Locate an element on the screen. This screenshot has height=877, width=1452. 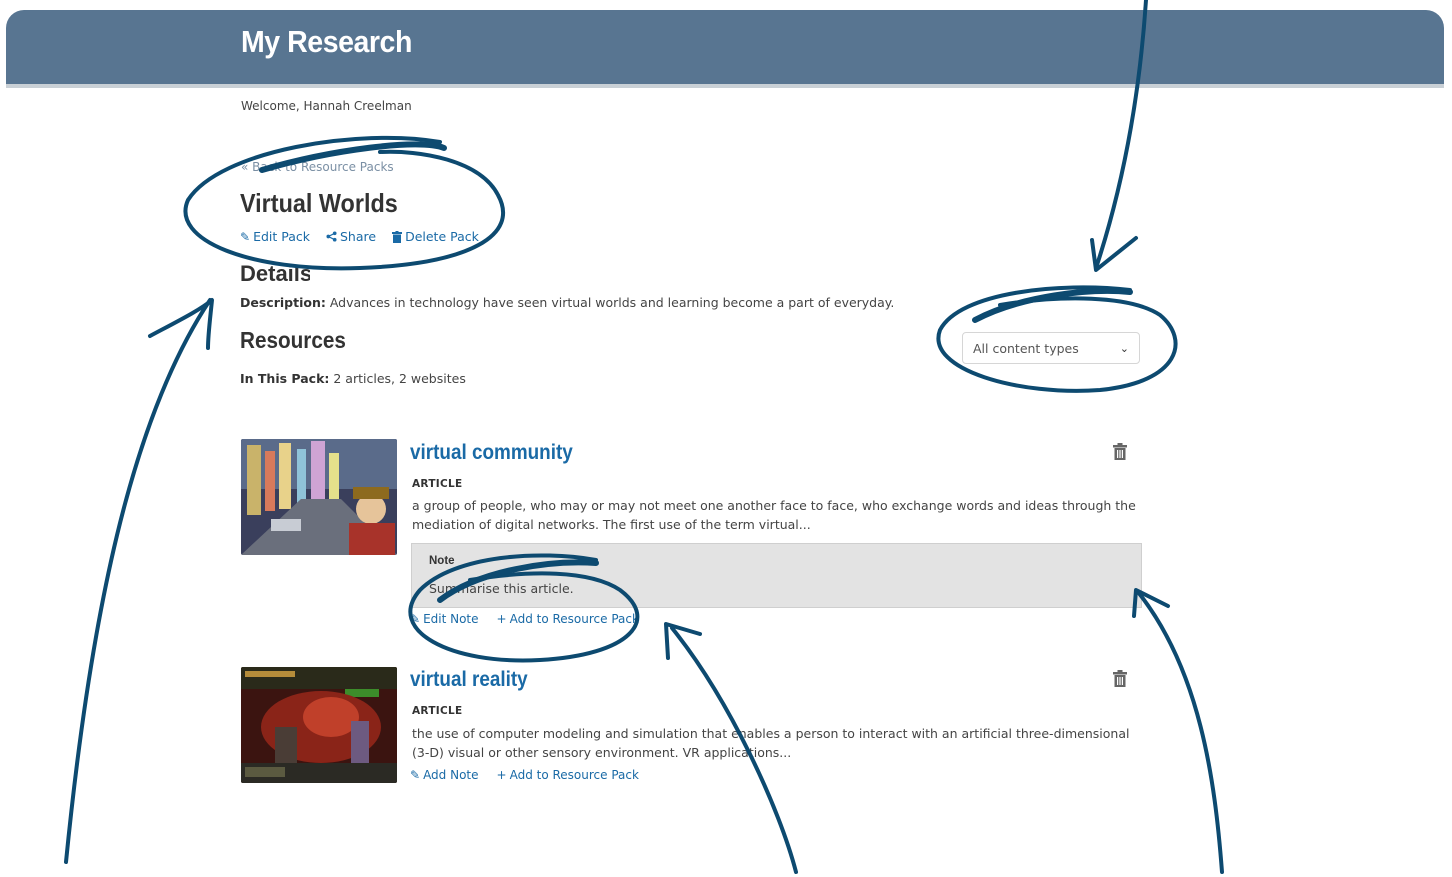
resources-heading: Resources is located at coordinates (293, 340).